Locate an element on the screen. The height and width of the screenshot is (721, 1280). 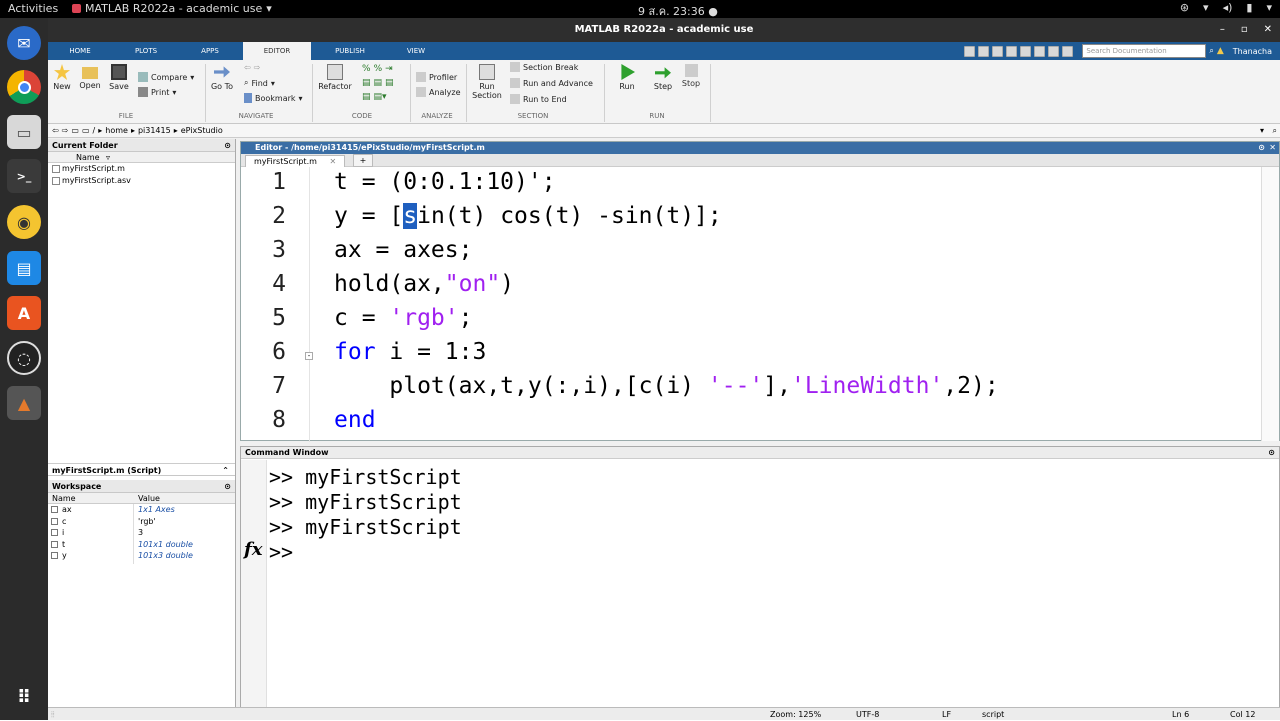
workspace-row: ax 1x1 Axes is located at coordinates (141, 510).